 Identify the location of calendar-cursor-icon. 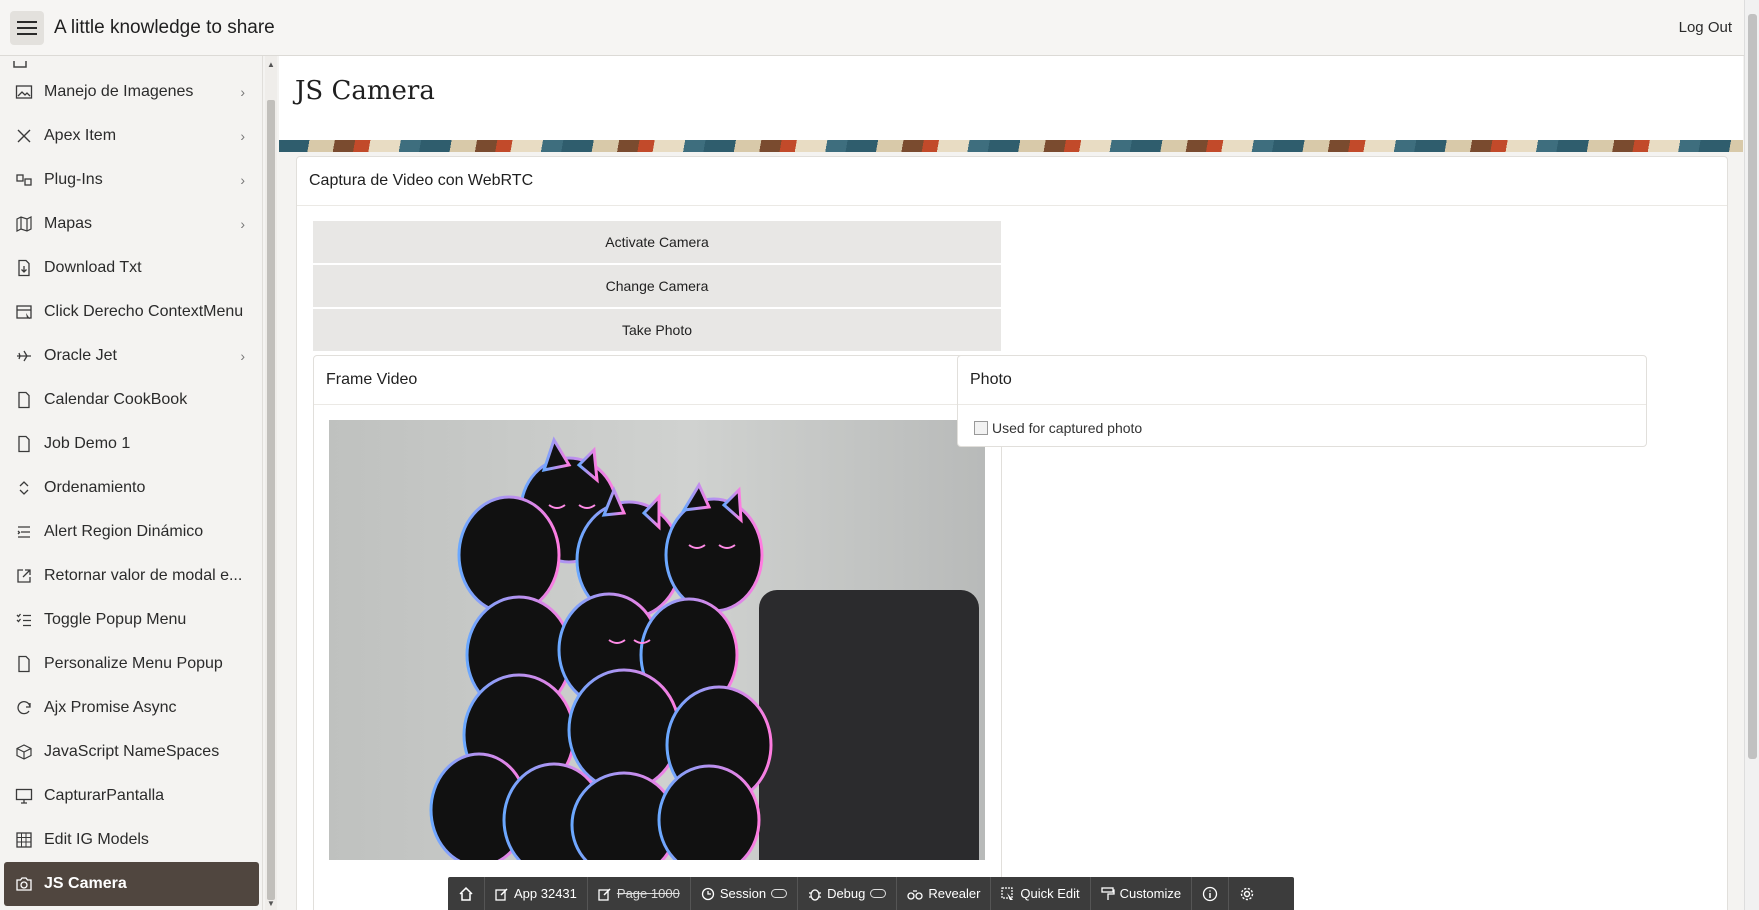
(24, 312).